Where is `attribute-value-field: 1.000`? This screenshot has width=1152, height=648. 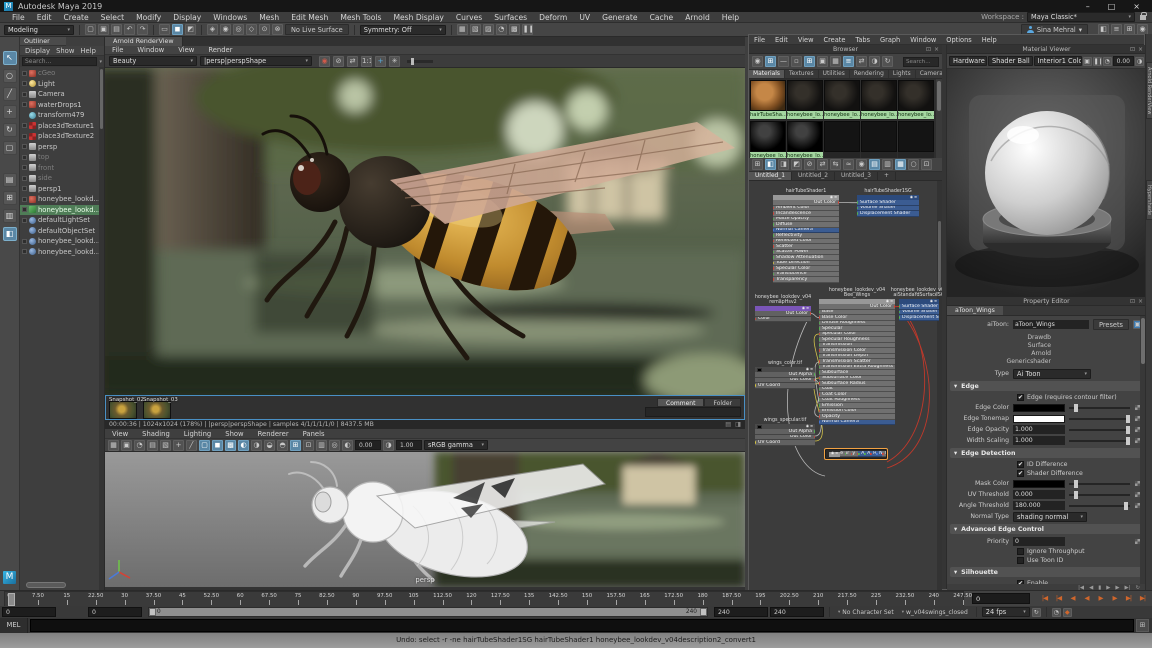 attribute-value-field: 1.000 is located at coordinates (1039, 440).